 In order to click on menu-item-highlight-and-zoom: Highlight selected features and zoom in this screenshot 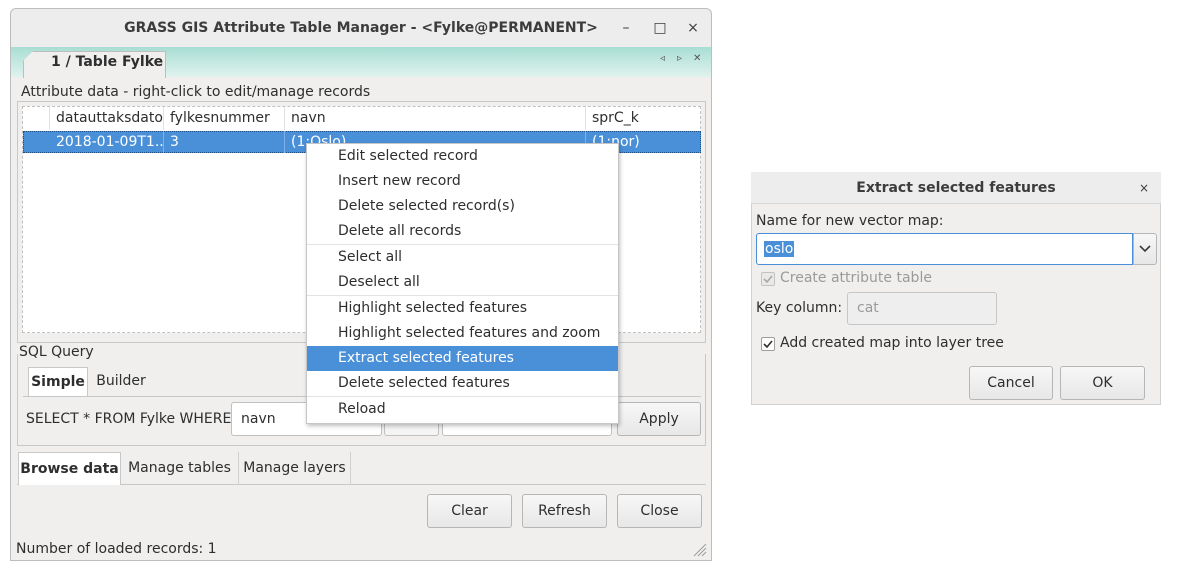, I will do `click(462, 333)`.